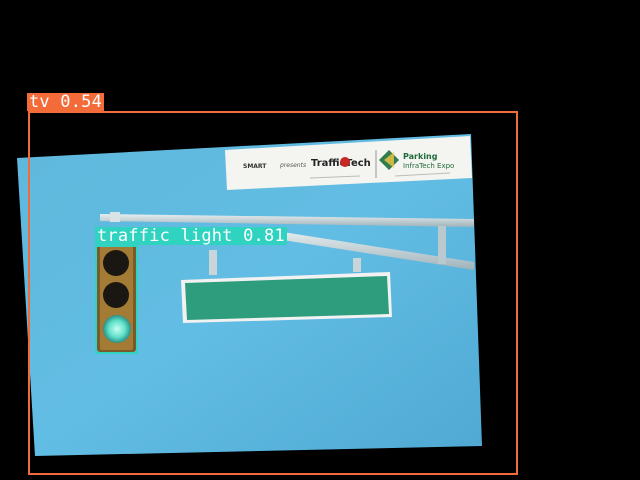 This screenshot has height=480, width=640. Describe the element at coordinates (116, 299) in the screenshot. I see `traffic-light-bounding-box` at that location.